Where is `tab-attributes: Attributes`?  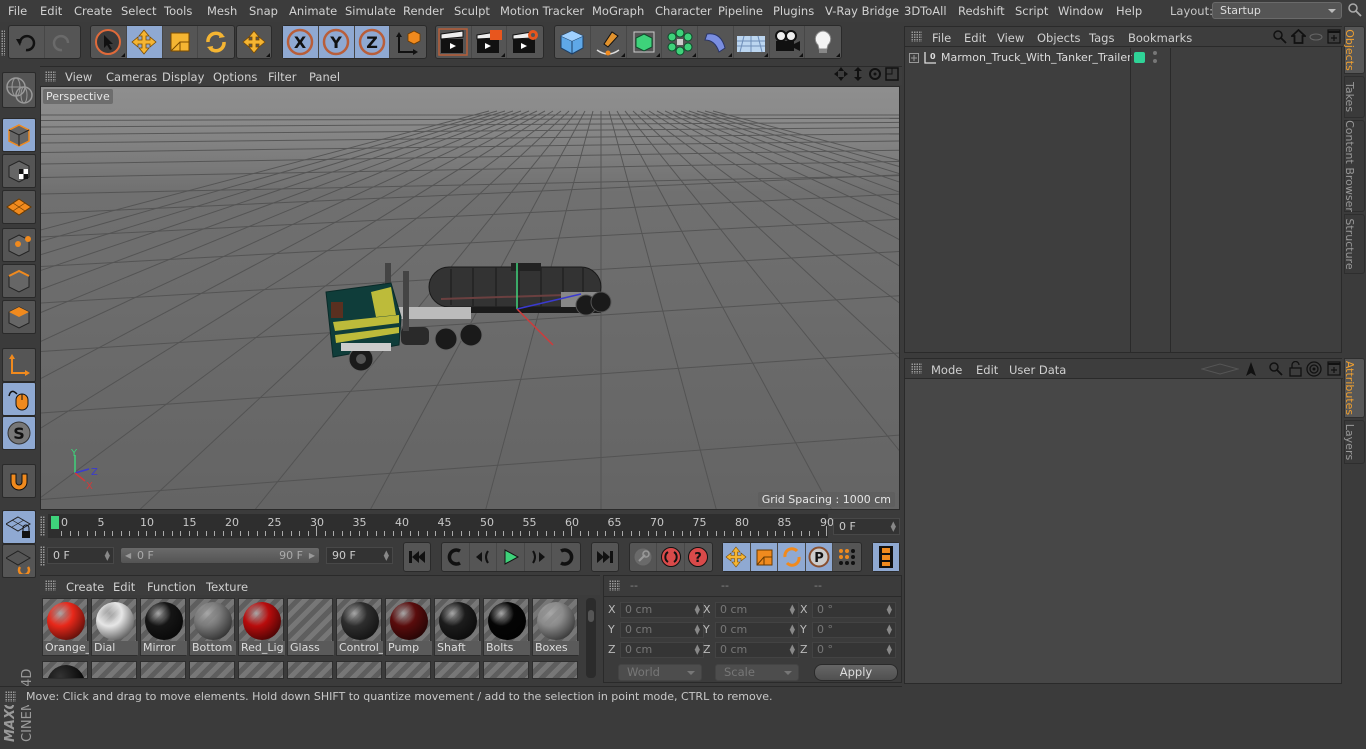
tab-attributes: Attributes is located at coordinates (1354, 388).